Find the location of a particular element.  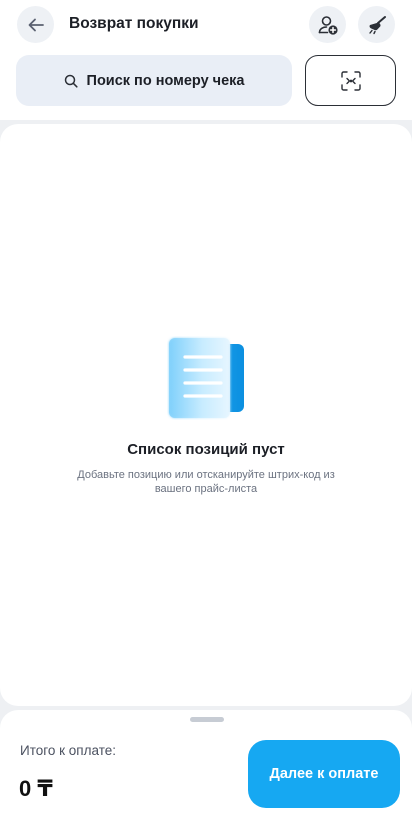

user-add-icon is located at coordinates (328, 25).